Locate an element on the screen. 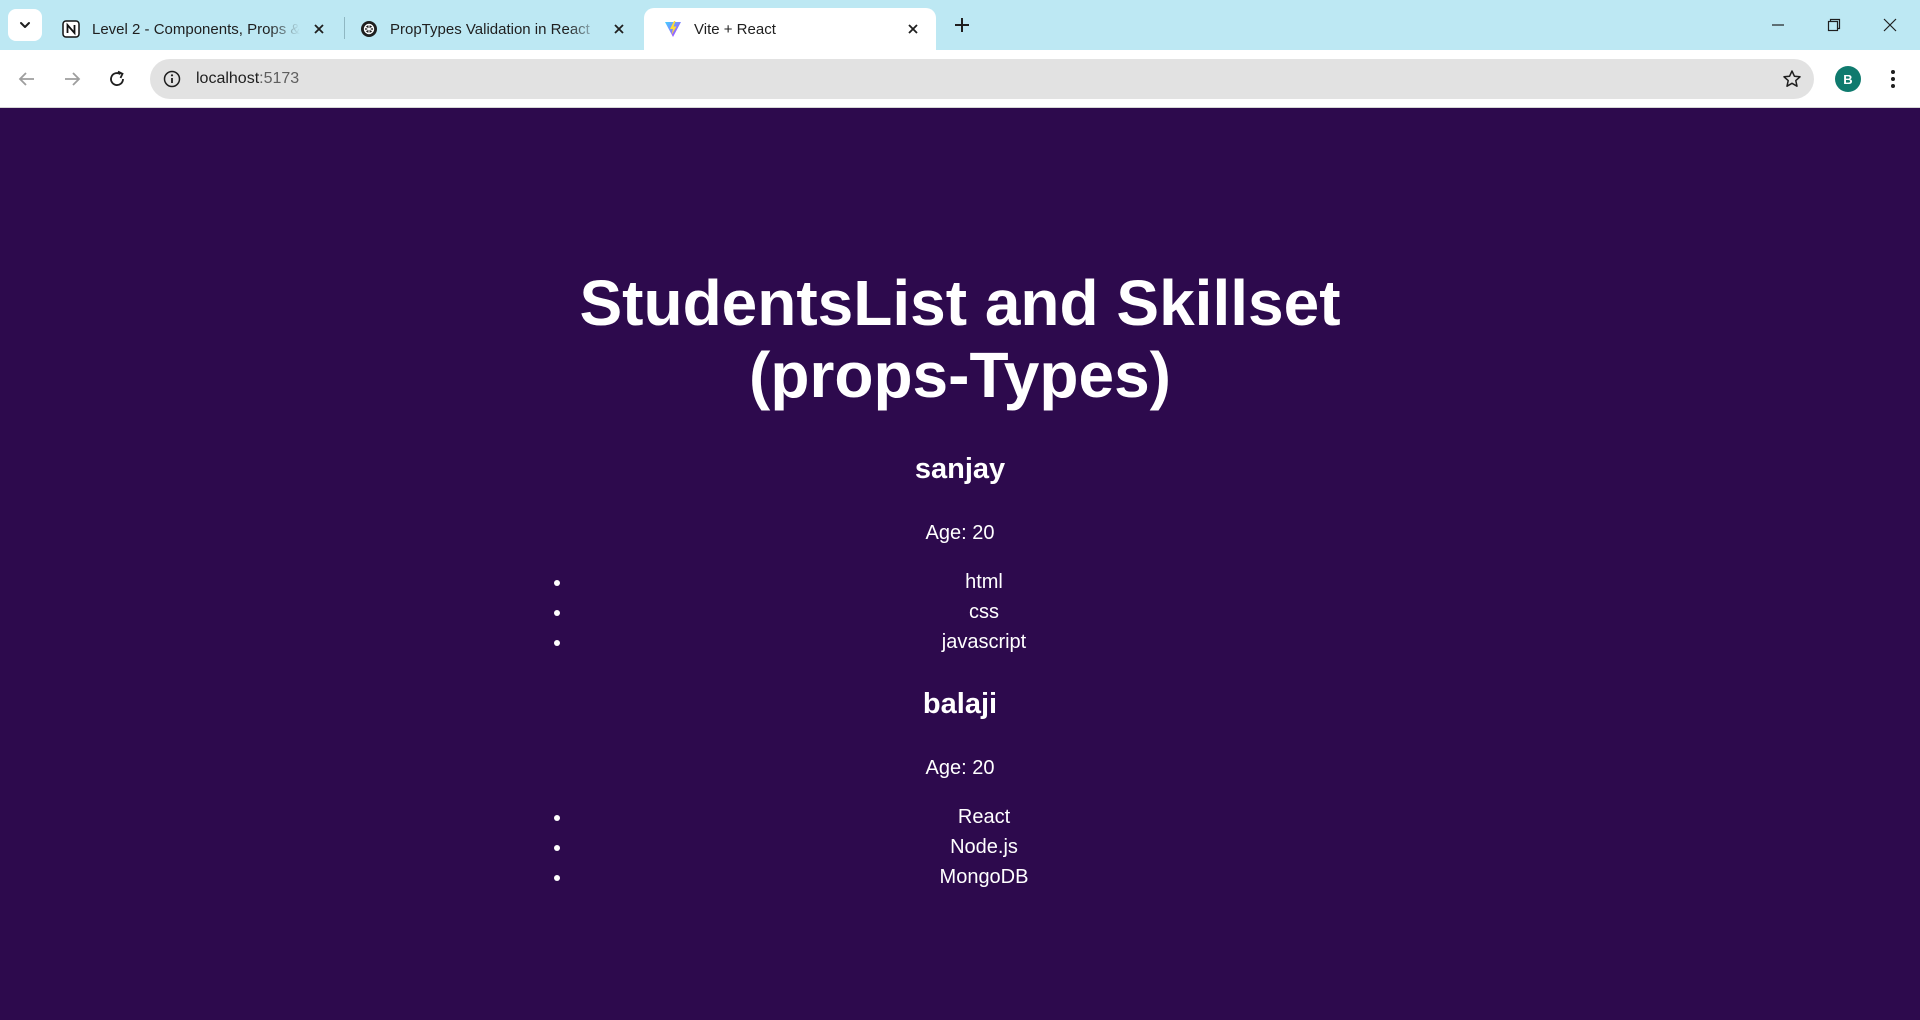 The image size is (1920, 1020). arrow-right-icon is located at coordinates (73, 79).